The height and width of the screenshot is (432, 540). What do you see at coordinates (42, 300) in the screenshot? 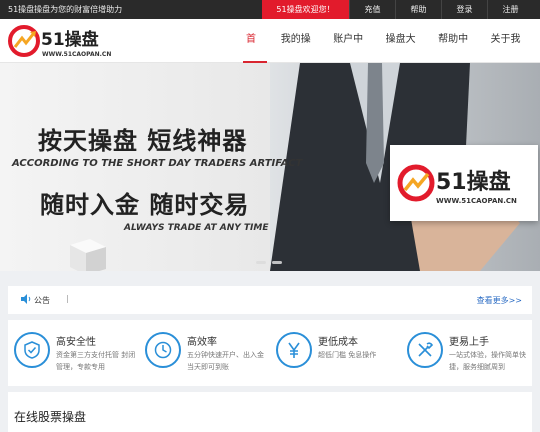
I see `notice-label: 公告` at bounding box center [42, 300].